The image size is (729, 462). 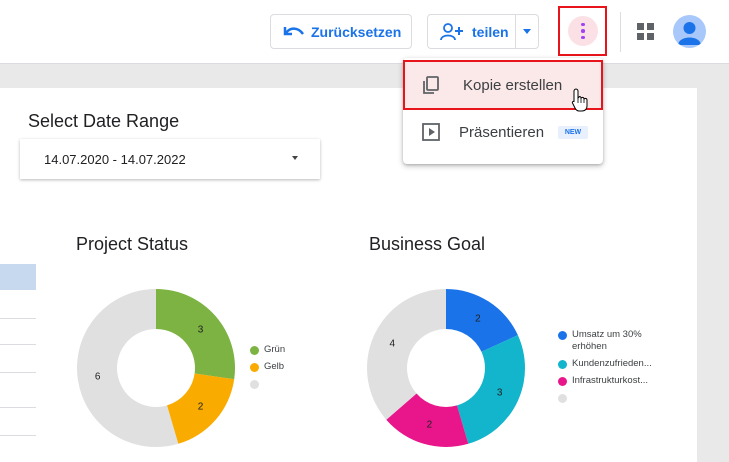 I want to click on hand-cursor-icon, so click(x=579, y=100).